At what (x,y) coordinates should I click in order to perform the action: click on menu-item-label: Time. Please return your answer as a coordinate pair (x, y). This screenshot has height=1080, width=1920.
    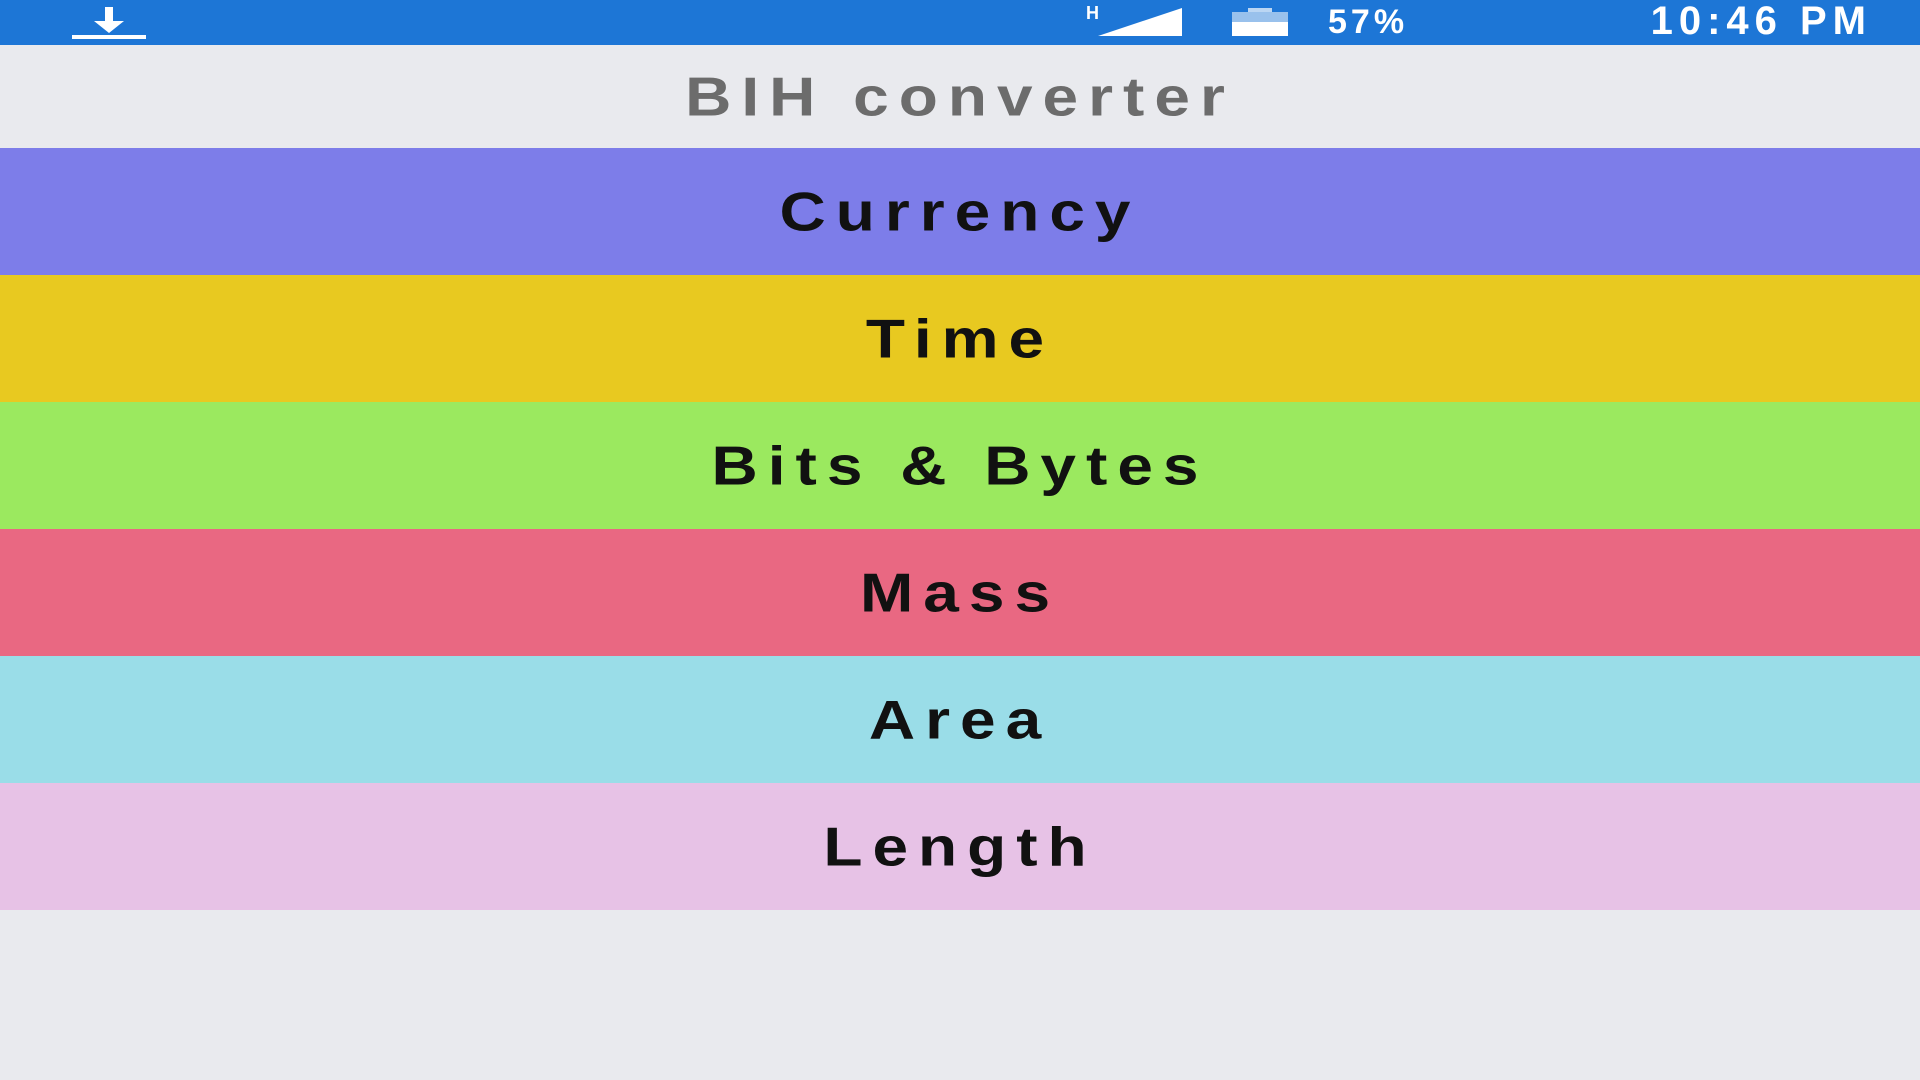
    Looking at the image, I should click on (960, 338).